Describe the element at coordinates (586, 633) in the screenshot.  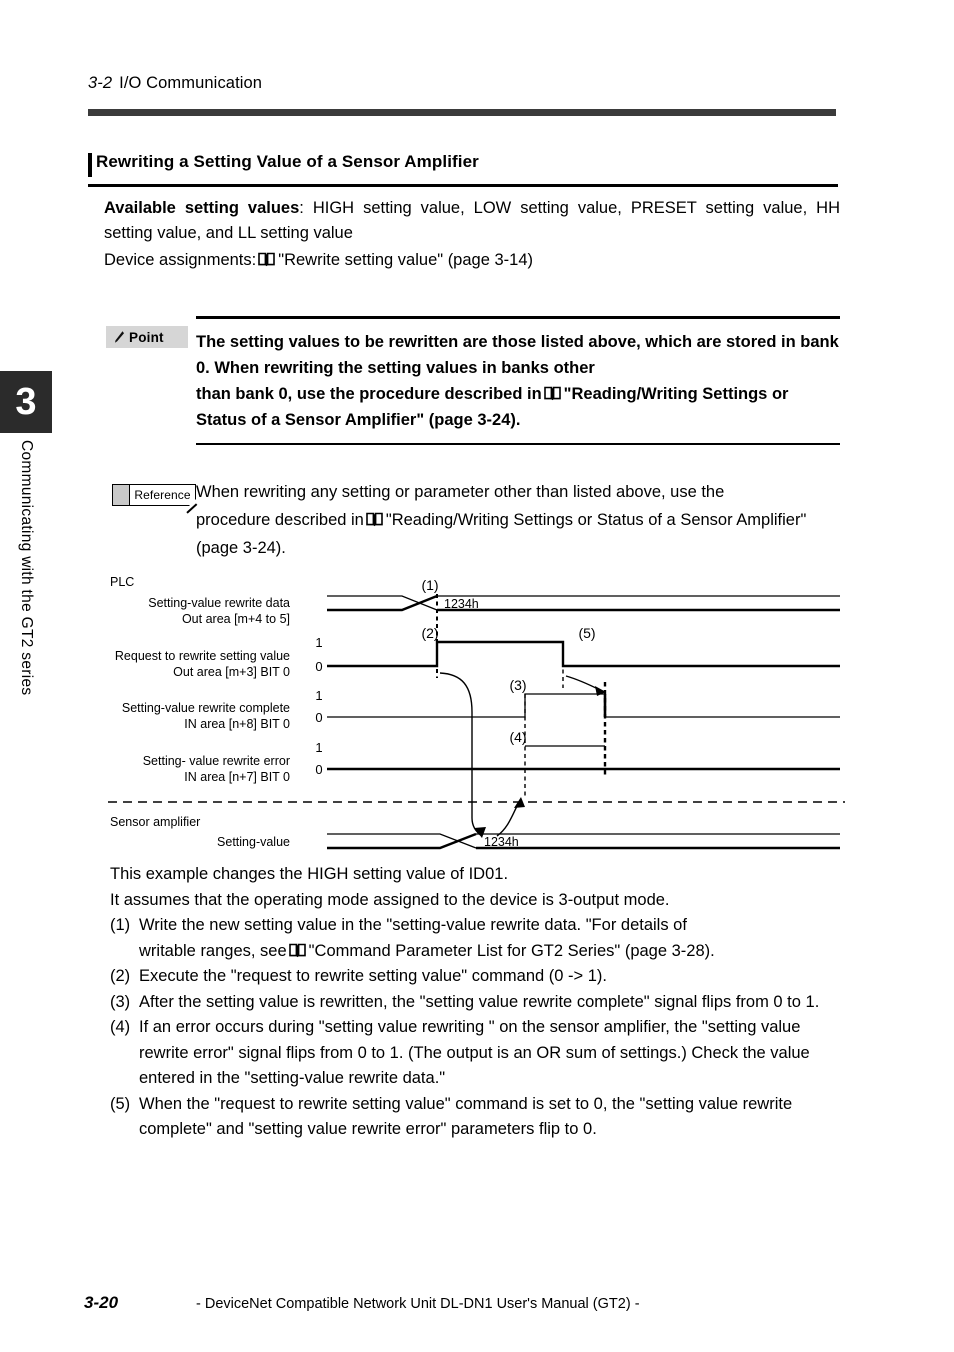
I see `step-marker-5: (5)` at that location.